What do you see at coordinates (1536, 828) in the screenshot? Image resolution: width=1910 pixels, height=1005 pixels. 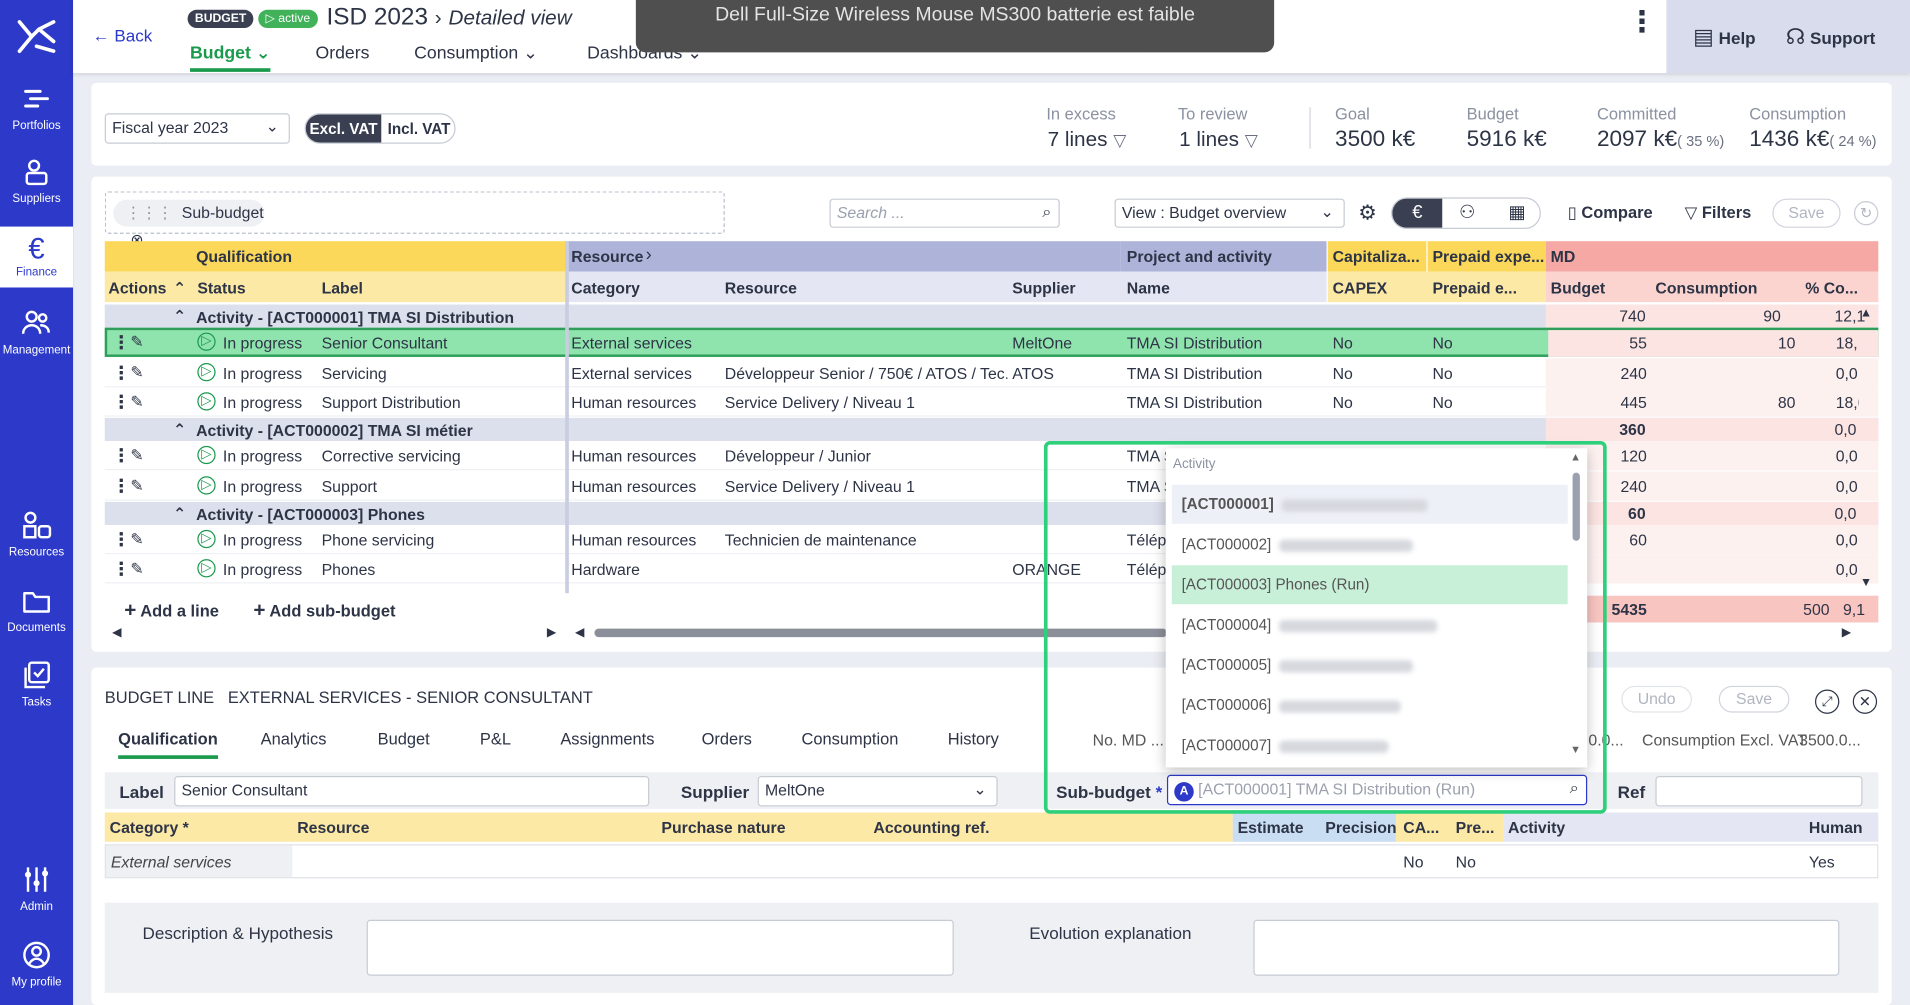 I see `grid-header-8: Activity` at bounding box center [1536, 828].